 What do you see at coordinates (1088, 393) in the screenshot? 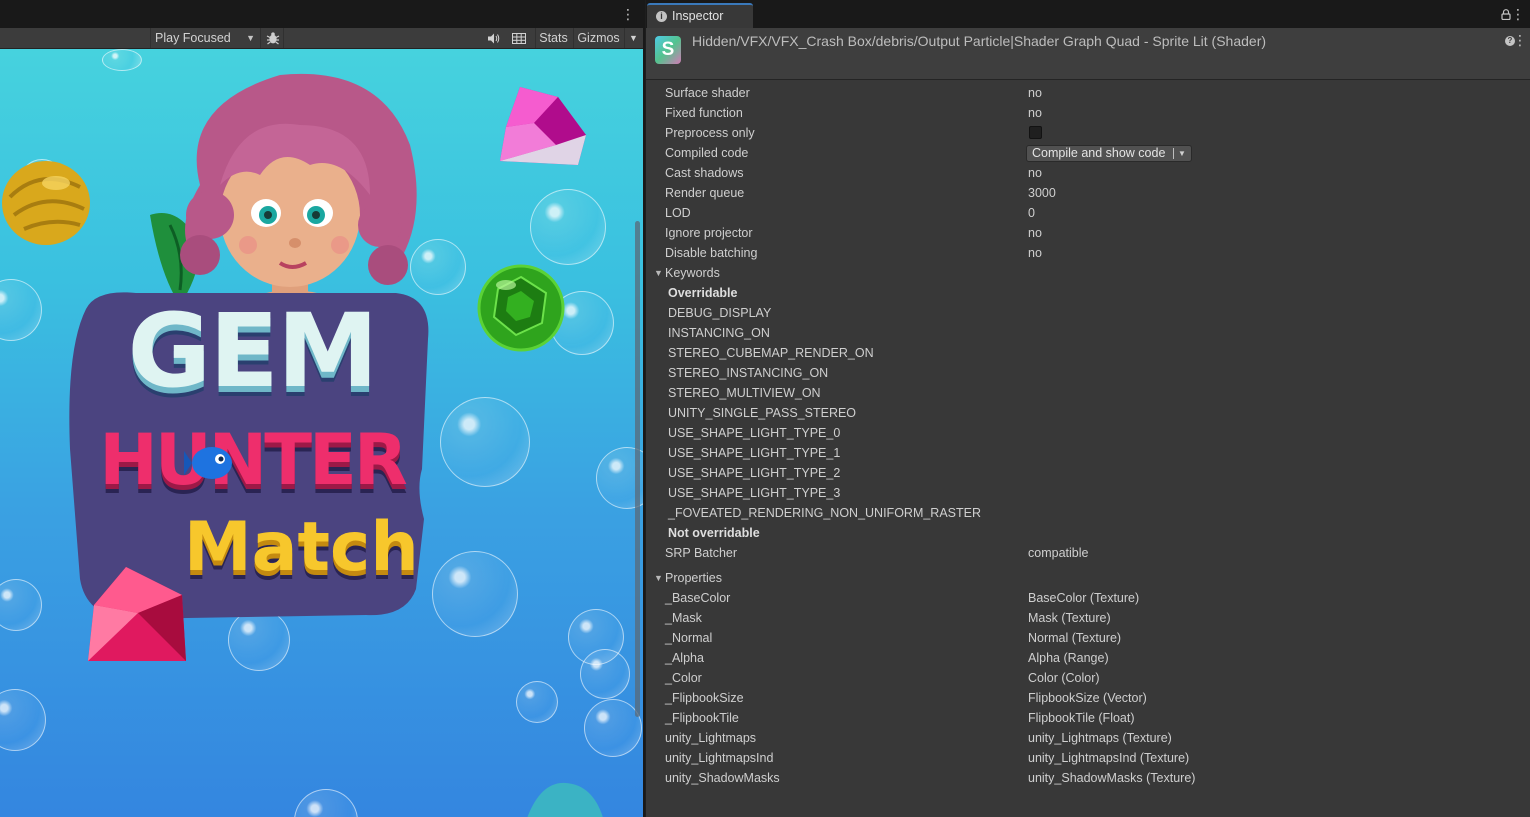
I see `keyword-item: STEREO_MULTIVIEW_ON` at bounding box center [1088, 393].